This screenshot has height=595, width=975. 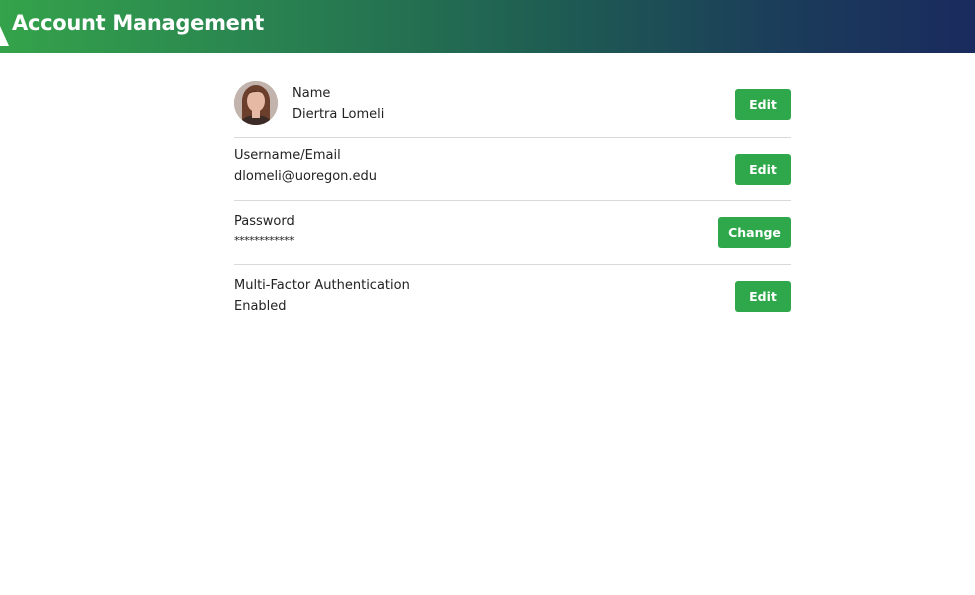 I want to click on app-header: Account Management, so click(x=487, y=26).